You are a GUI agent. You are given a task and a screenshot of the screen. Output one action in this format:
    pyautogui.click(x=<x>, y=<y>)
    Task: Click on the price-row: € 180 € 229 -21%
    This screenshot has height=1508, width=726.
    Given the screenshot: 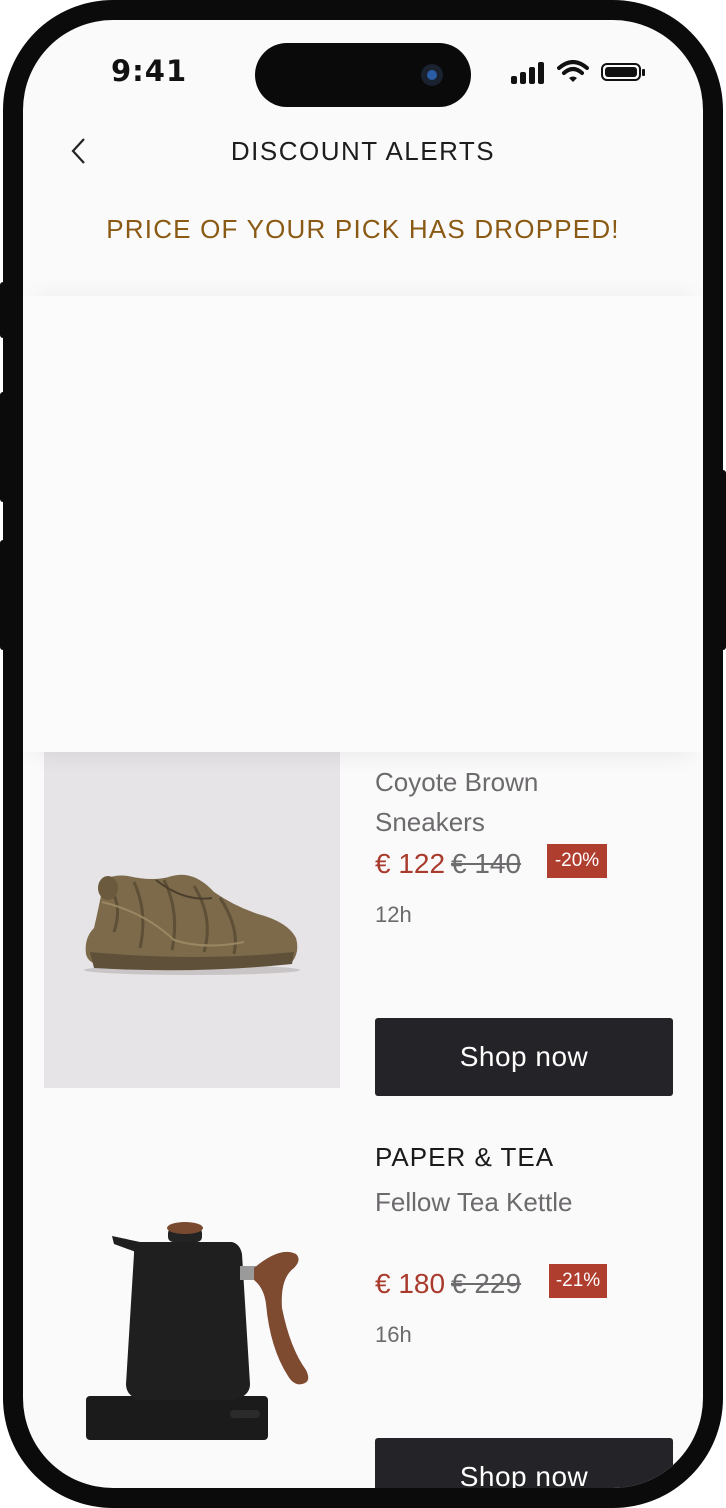 What is the action you would take?
    pyautogui.click(x=525, y=1284)
    